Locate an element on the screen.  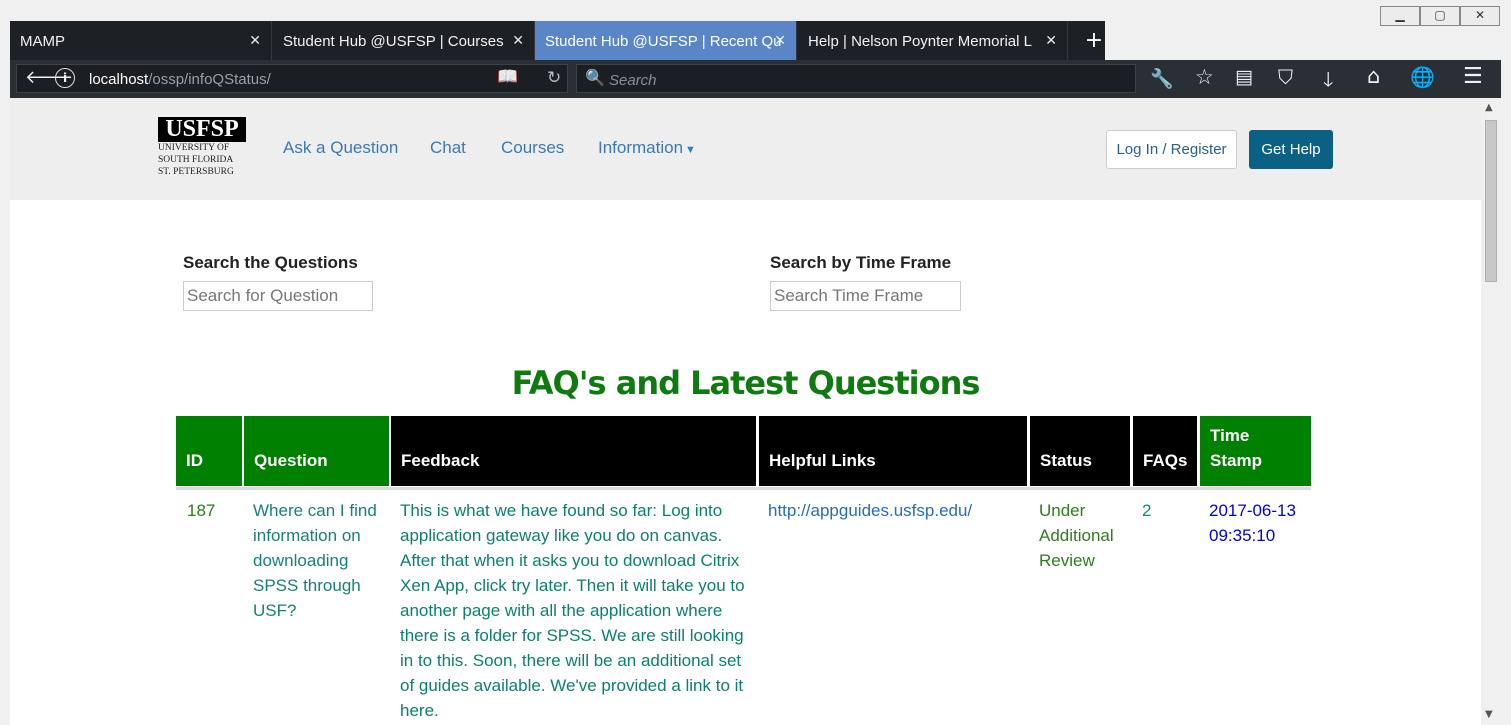
logo-line: SOUTH FLORIDA is located at coordinates (196, 160).